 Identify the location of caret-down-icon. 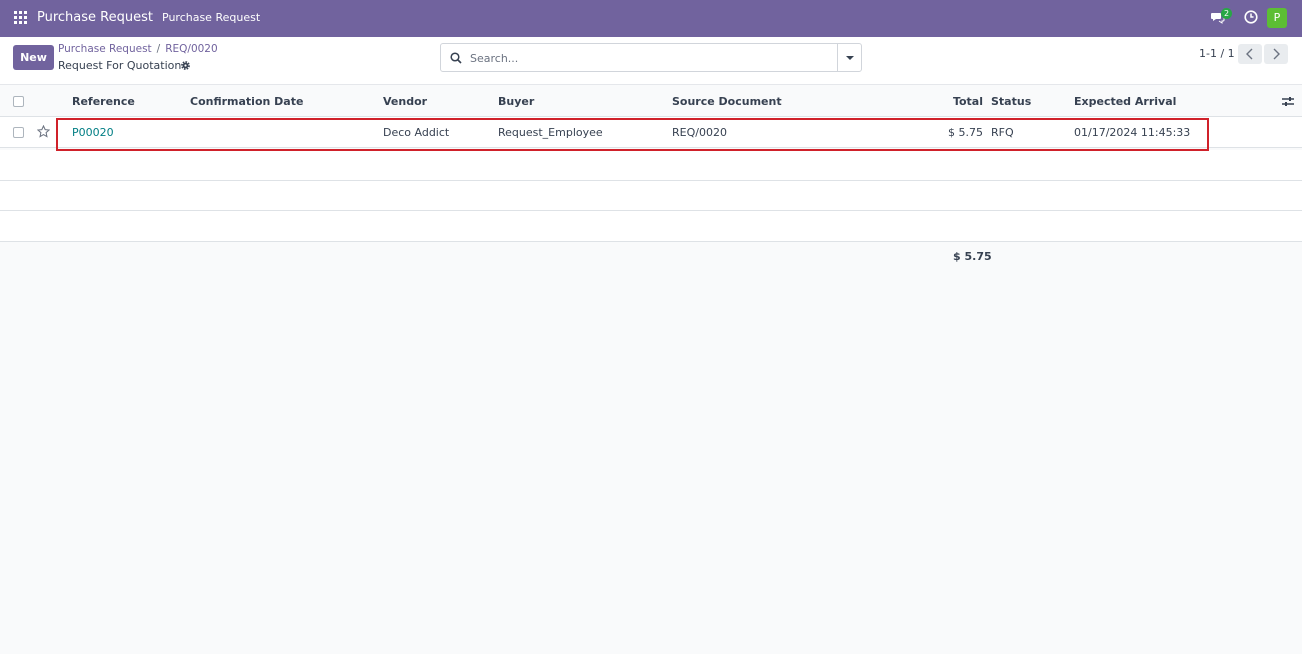
(850, 58).